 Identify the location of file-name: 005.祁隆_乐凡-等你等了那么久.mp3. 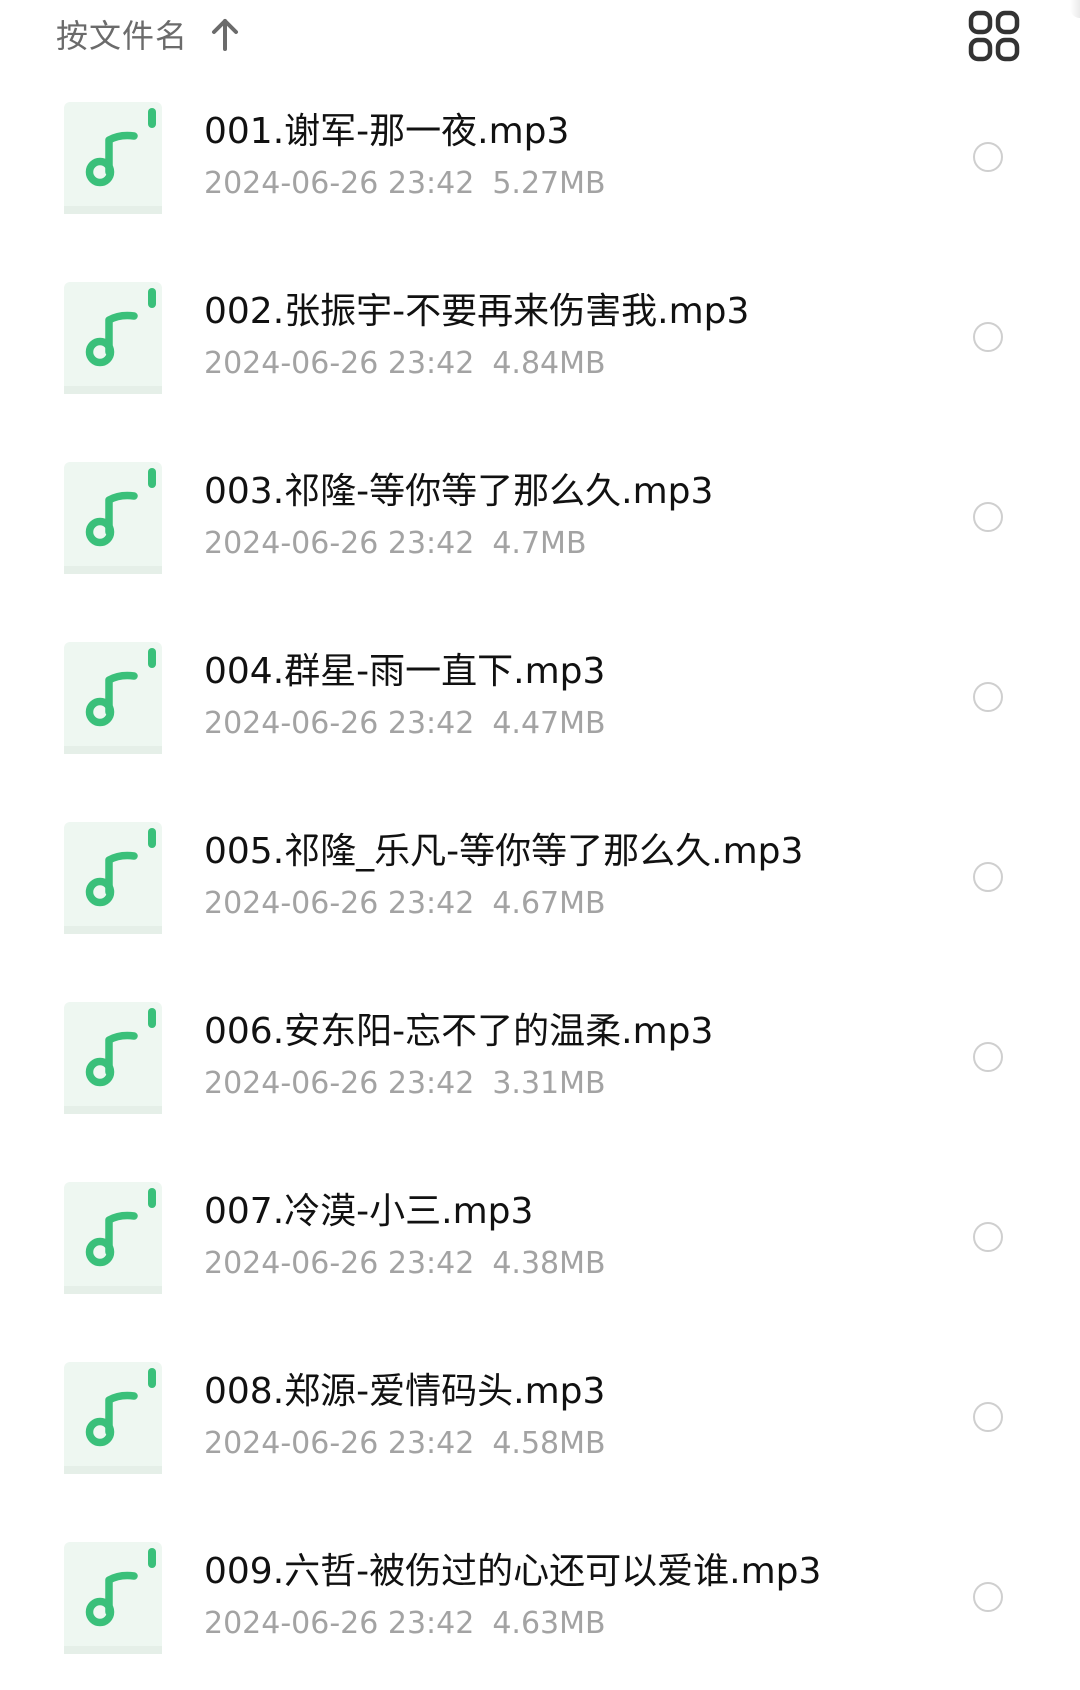
(504, 851).